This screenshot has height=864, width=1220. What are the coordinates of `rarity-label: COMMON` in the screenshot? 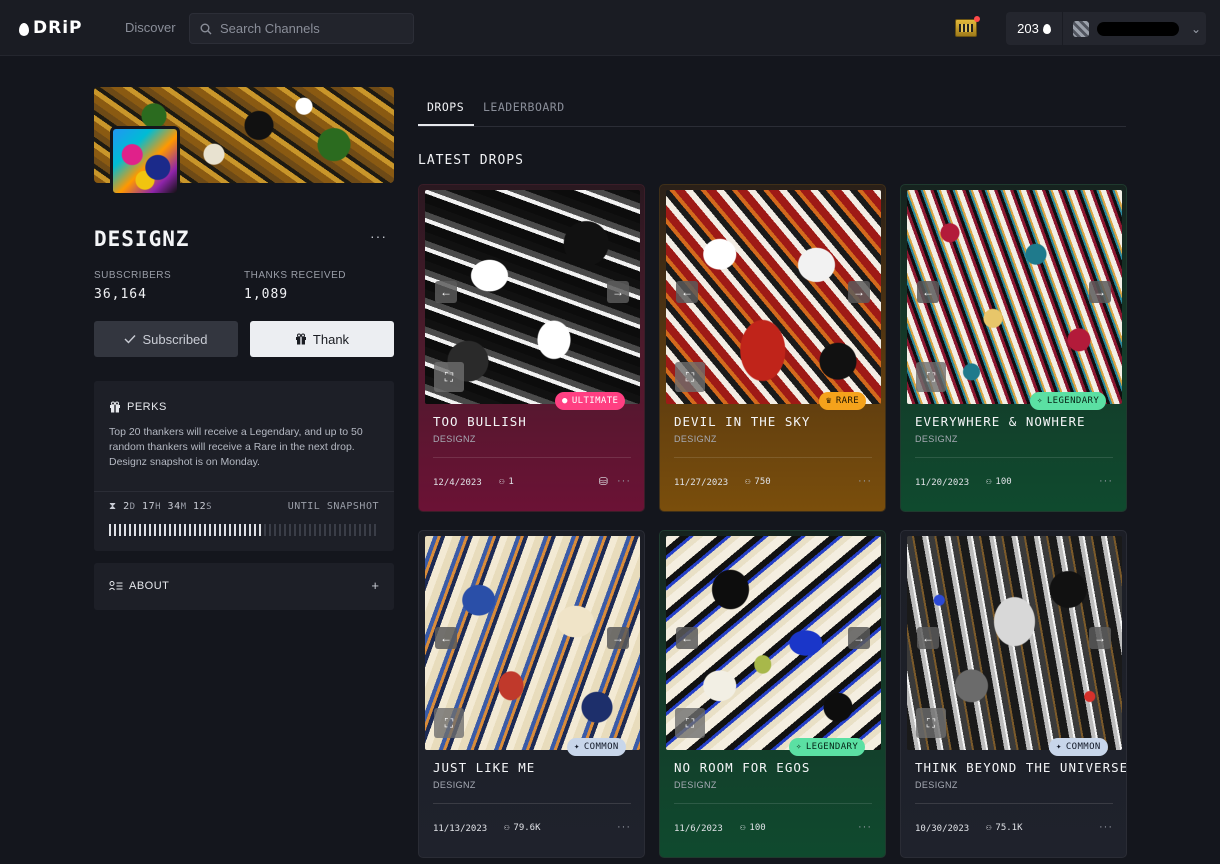 It's located at (601, 747).